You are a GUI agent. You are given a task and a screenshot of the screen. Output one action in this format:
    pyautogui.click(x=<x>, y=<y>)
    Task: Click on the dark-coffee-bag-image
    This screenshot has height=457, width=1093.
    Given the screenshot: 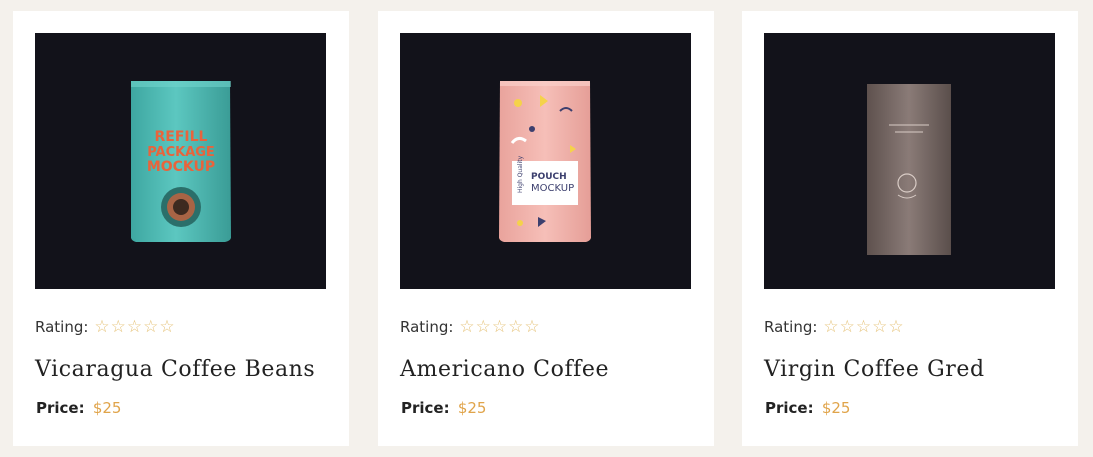 What is the action you would take?
    pyautogui.click(x=909, y=169)
    